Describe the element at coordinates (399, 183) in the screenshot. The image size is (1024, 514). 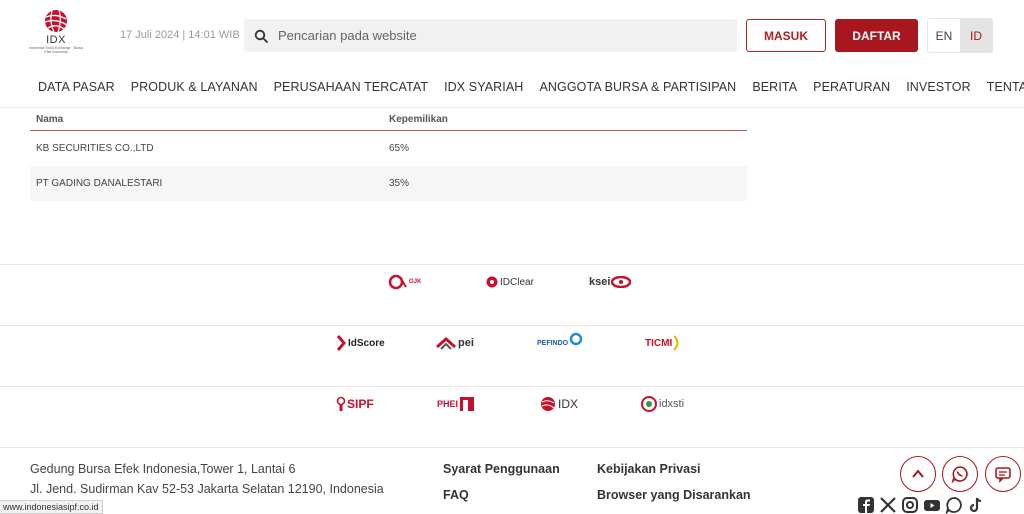
I see `cell-ownership: 35%` at that location.